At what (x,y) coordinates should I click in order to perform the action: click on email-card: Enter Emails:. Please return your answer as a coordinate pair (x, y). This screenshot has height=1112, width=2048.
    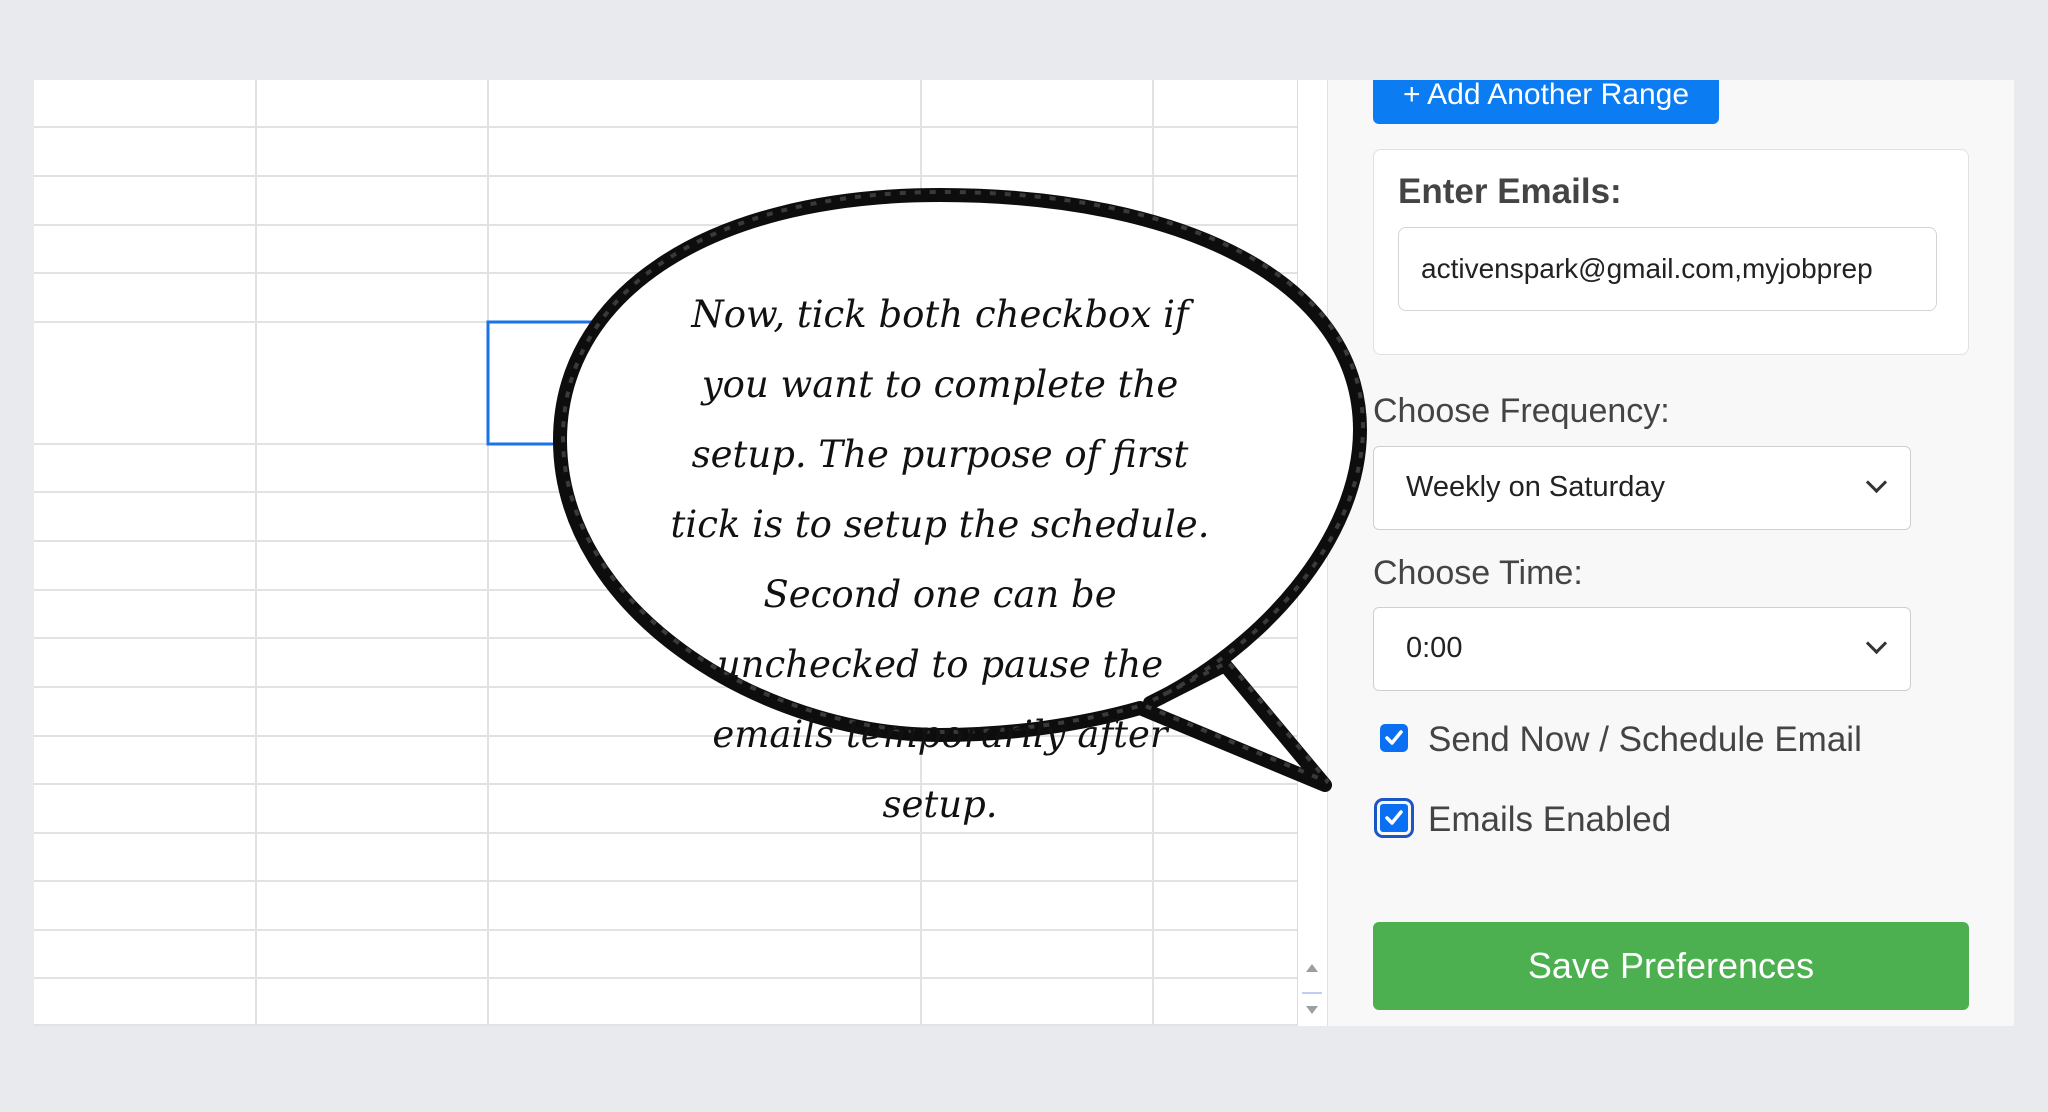
    Looking at the image, I should click on (1671, 252).